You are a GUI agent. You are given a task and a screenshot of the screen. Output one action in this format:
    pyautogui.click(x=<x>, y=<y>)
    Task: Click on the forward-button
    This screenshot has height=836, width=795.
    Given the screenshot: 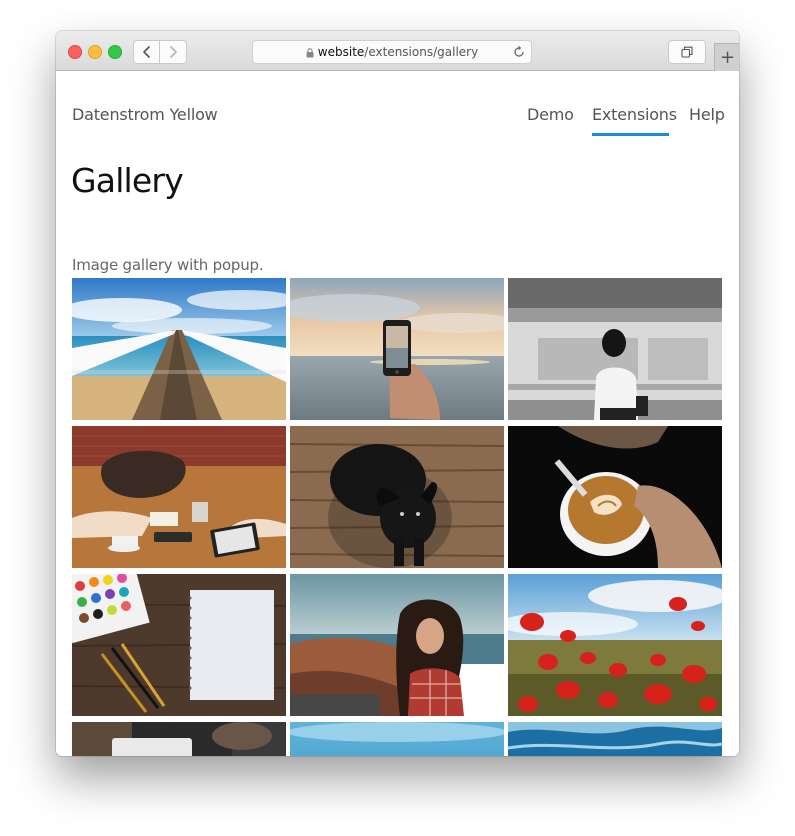 What is the action you would take?
    pyautogui.click(x=172, y=52)
    